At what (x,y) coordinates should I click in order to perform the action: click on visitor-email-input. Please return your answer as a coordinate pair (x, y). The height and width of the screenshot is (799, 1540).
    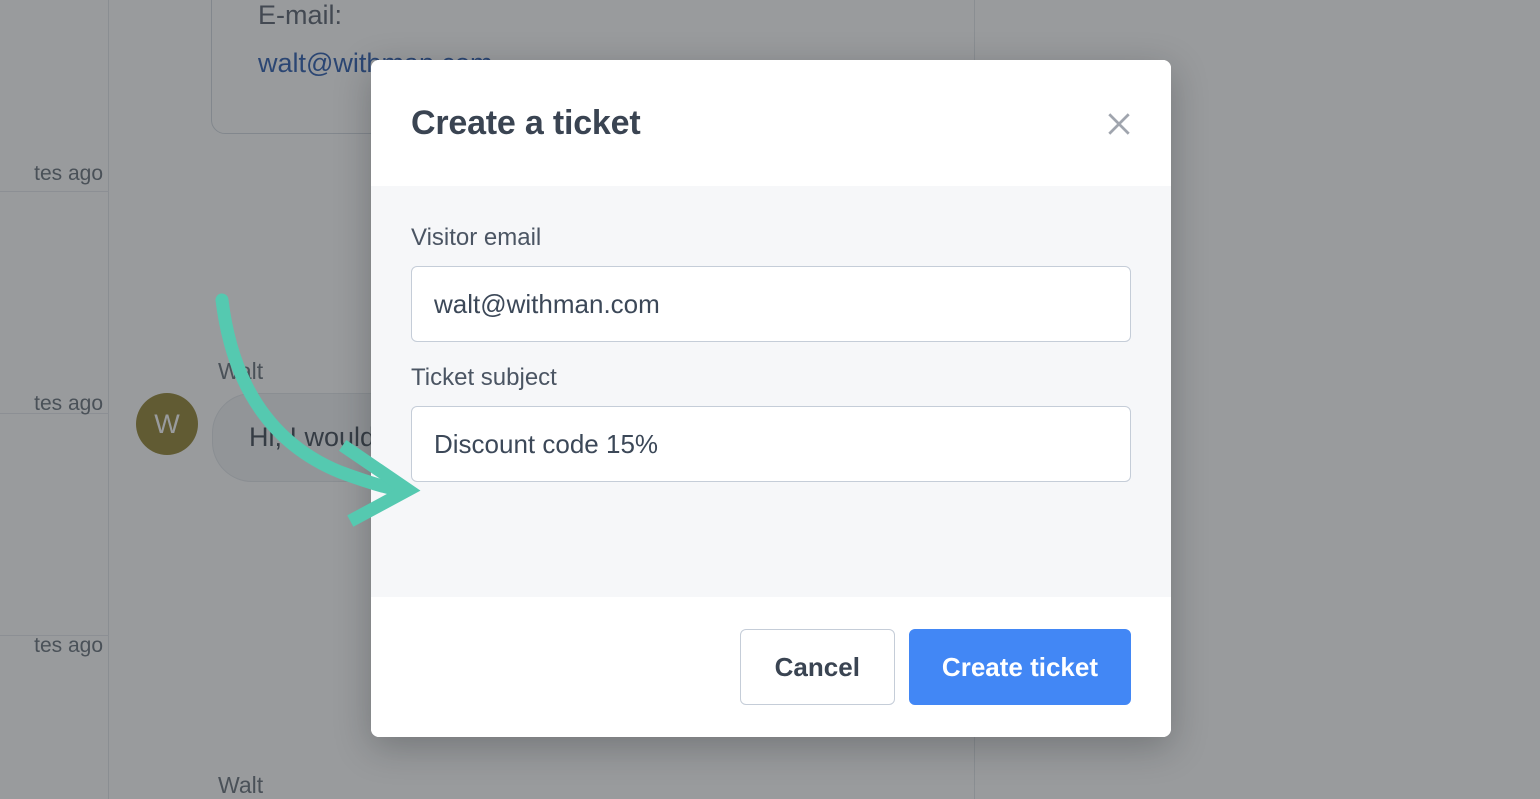
    Looking at the image, I should click on (771, 304).